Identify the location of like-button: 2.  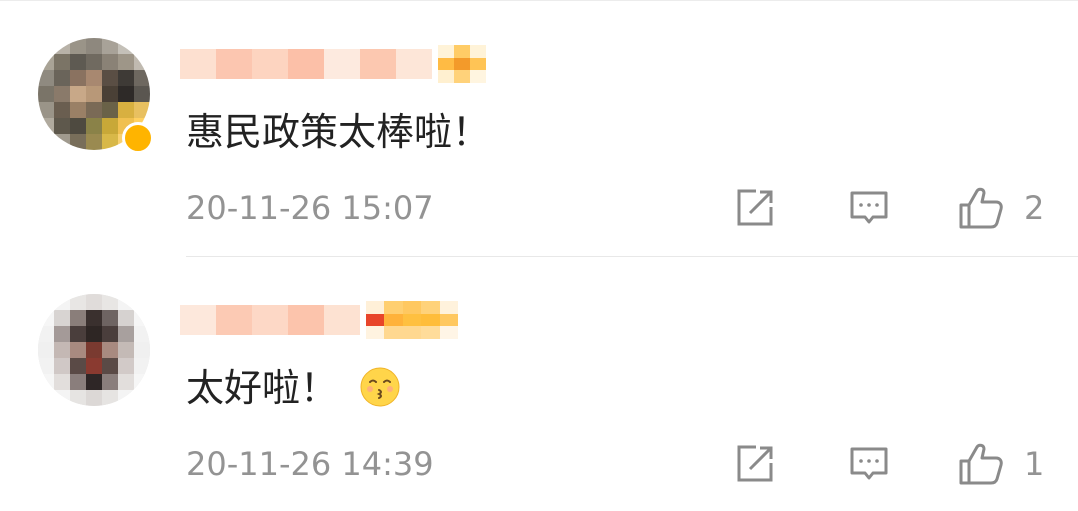
(1001, 208).